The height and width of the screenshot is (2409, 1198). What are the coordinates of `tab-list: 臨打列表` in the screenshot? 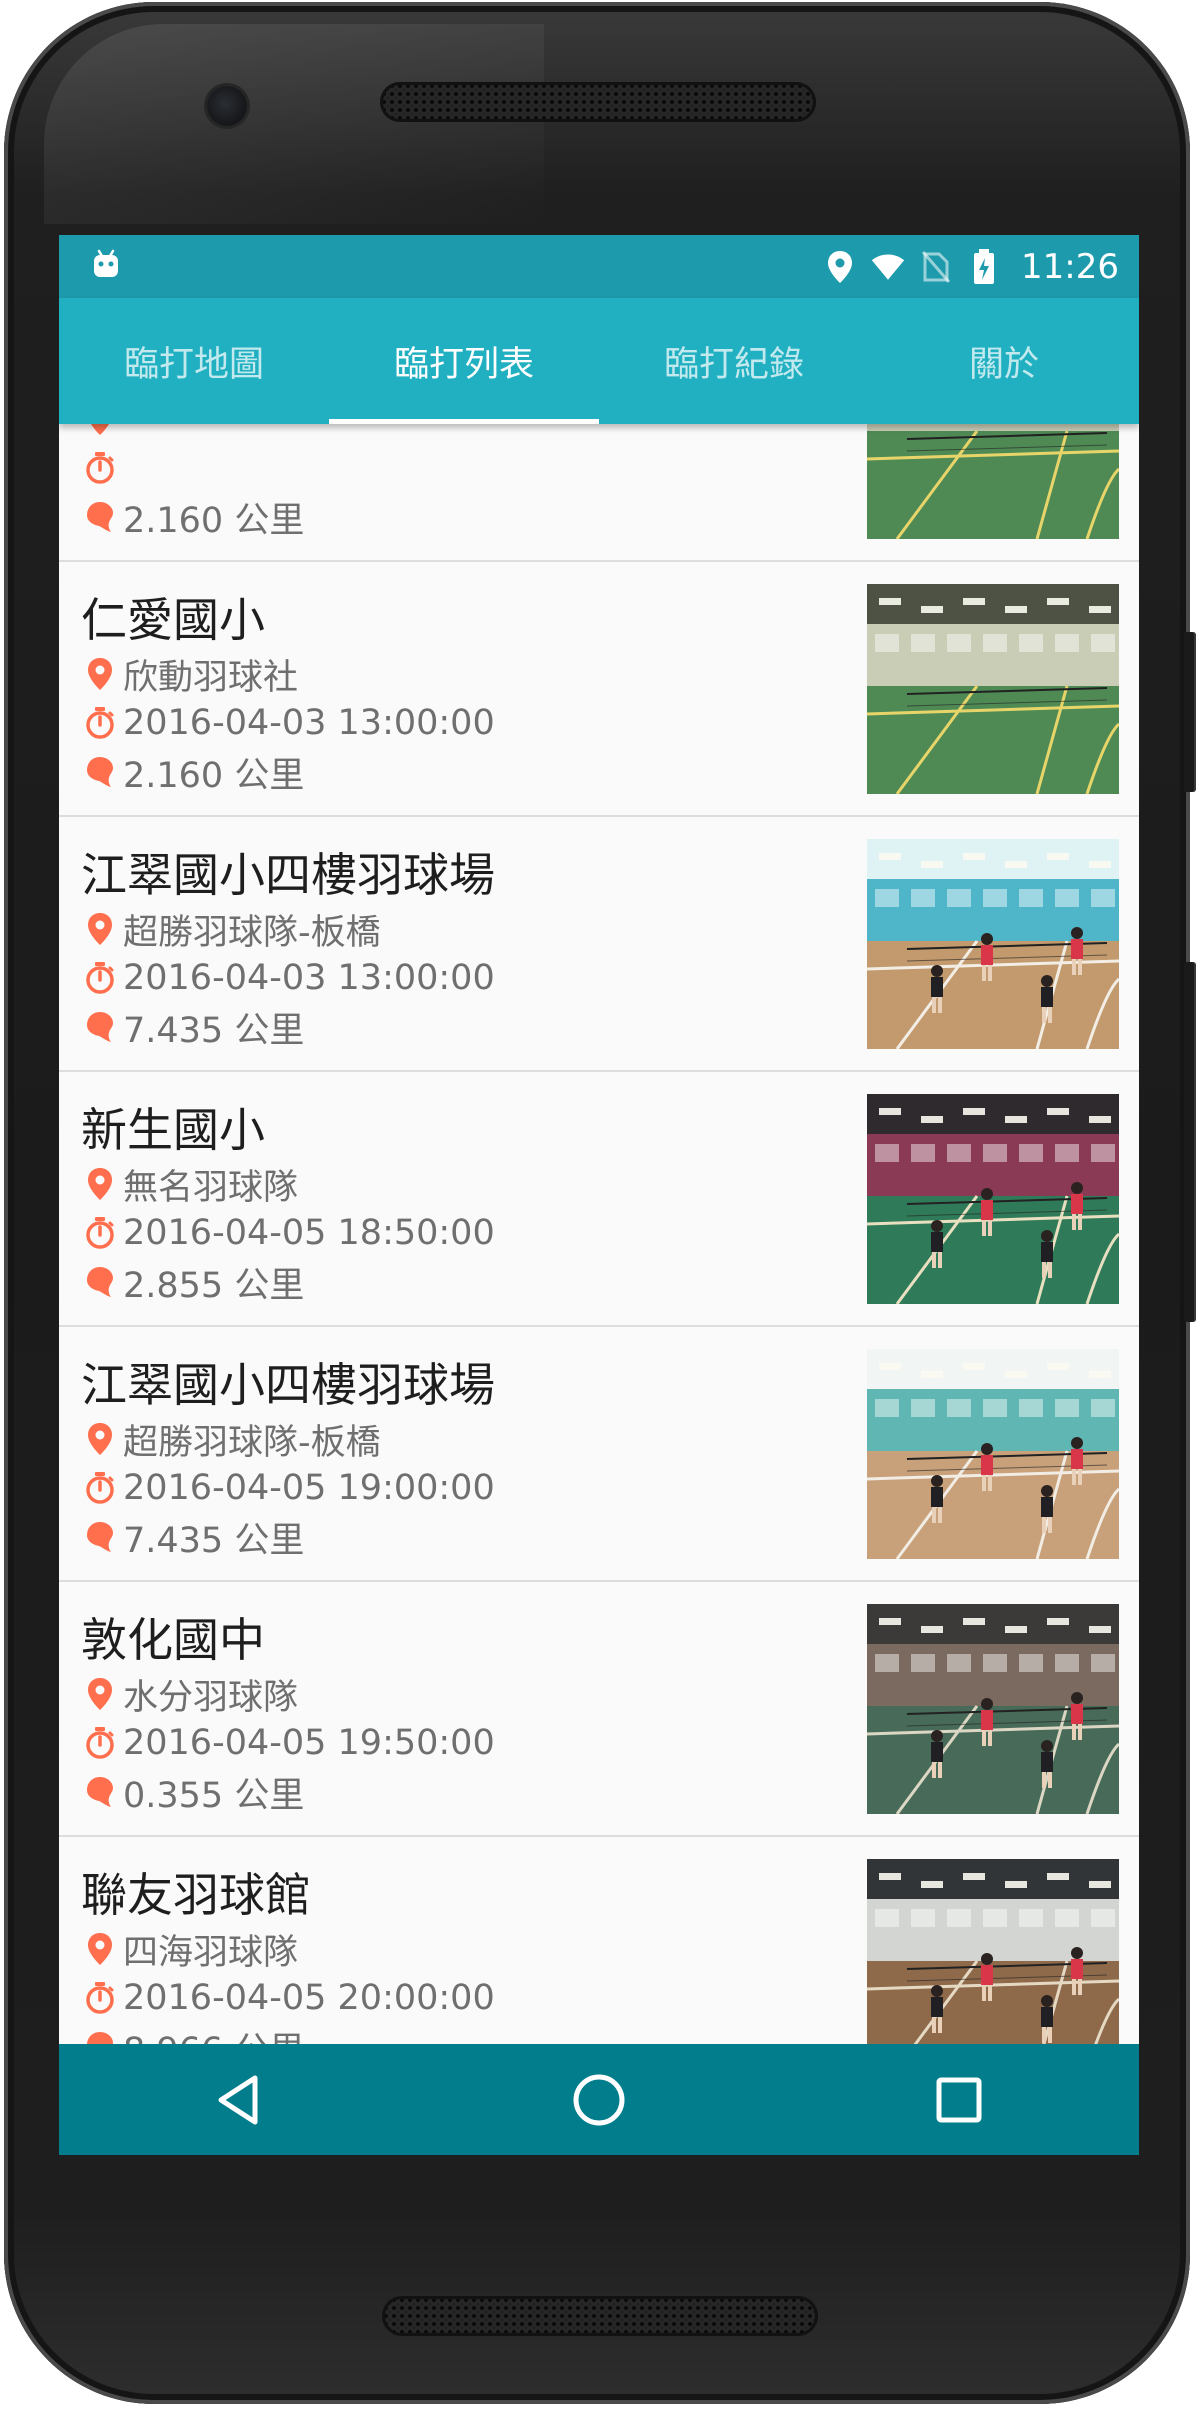 It's located at (464, 361).